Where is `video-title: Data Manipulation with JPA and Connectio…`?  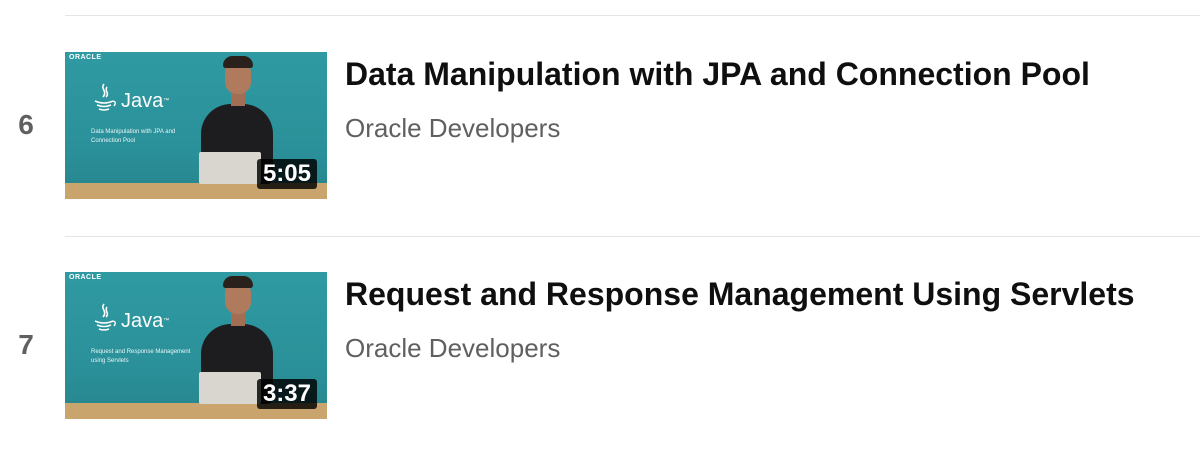 video-title: Data Manipulation with JPA and Connectio… is located at coordinates (717, 74).